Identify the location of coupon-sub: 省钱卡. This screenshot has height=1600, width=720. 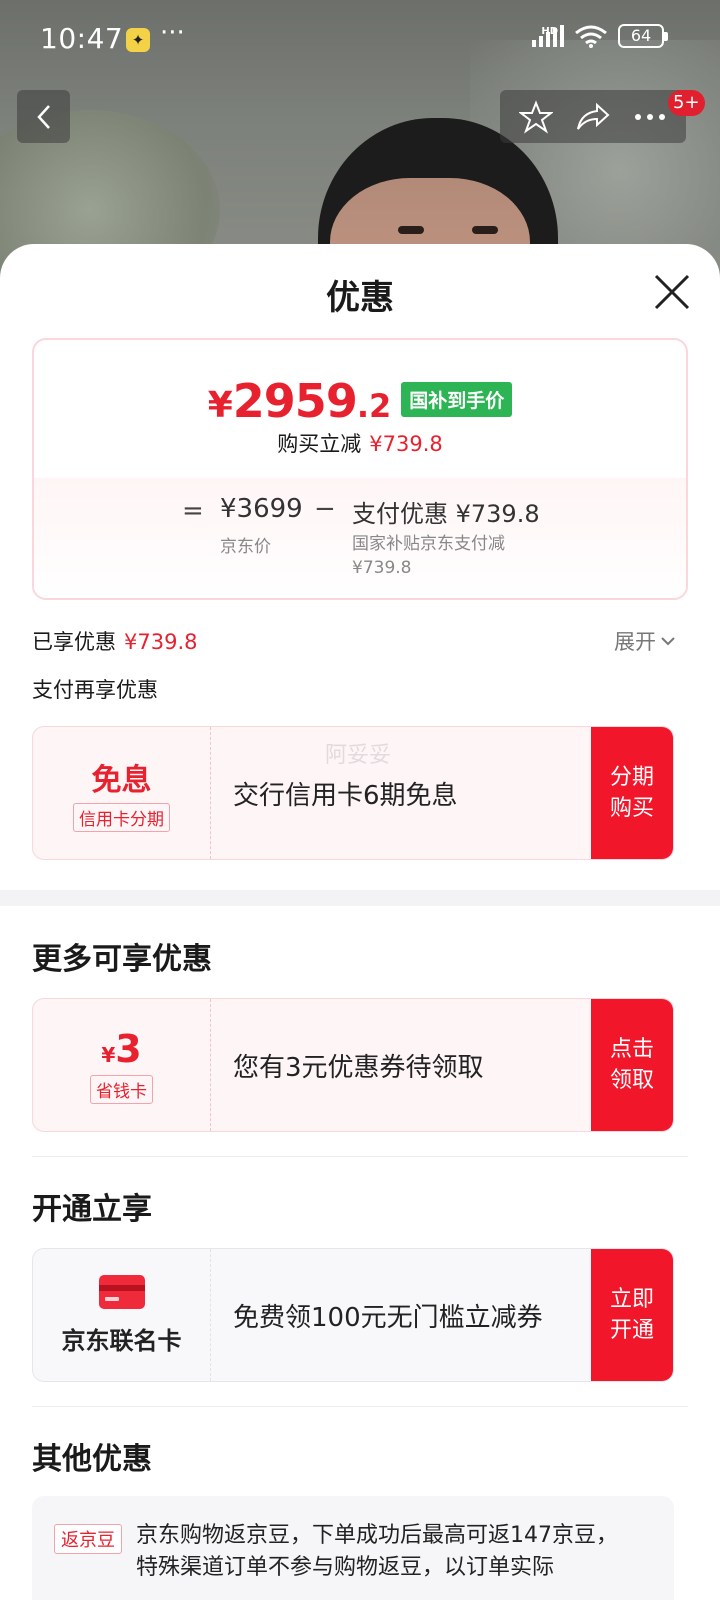
(121, 1089).